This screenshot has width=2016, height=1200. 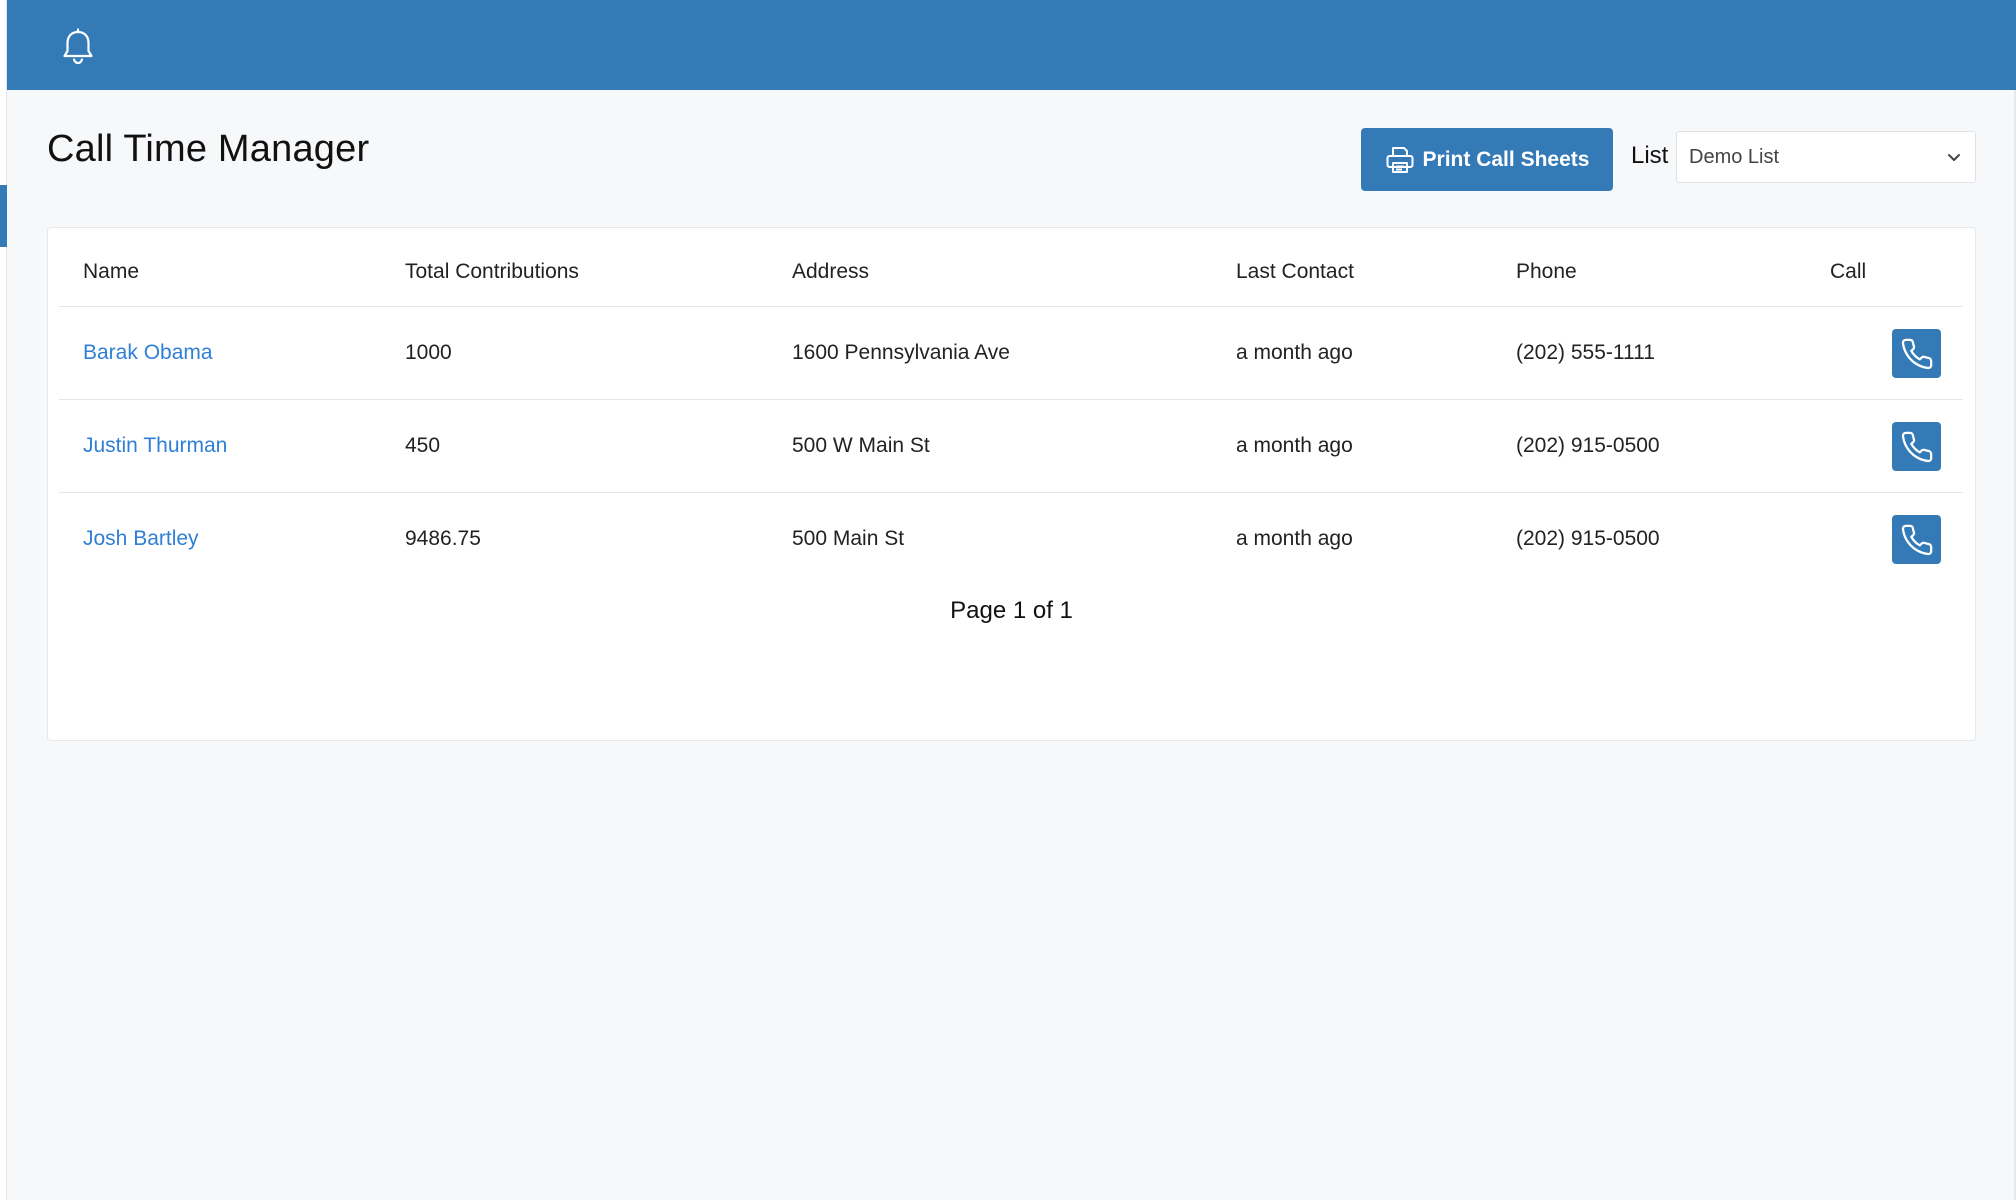 What do you see at coordinates (848, 538) in the screenshot?
I see `address-cell: 500 Main St` at bounding box center [848, 538].